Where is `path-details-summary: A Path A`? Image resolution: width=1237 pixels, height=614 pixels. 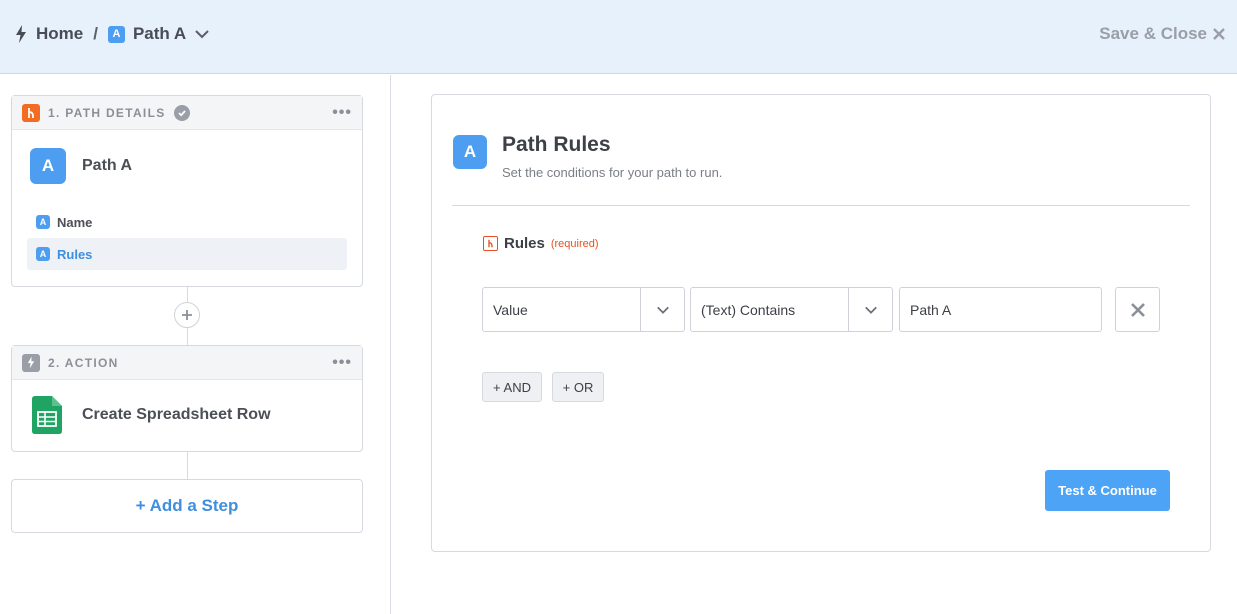 path-details-summary: A Path A is located at coordinates (81, 166).